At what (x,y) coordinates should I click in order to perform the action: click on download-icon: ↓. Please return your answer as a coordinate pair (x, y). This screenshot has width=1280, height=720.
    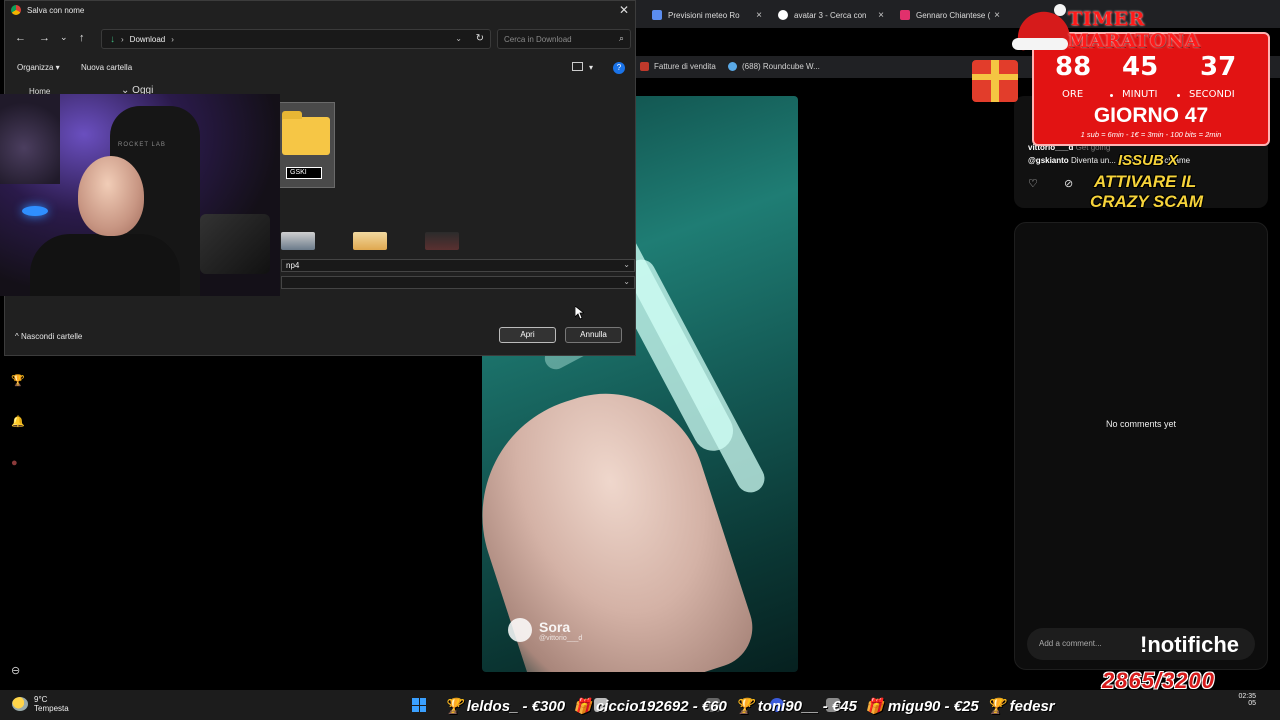
    Looking at the image, I should click on (112, 39).